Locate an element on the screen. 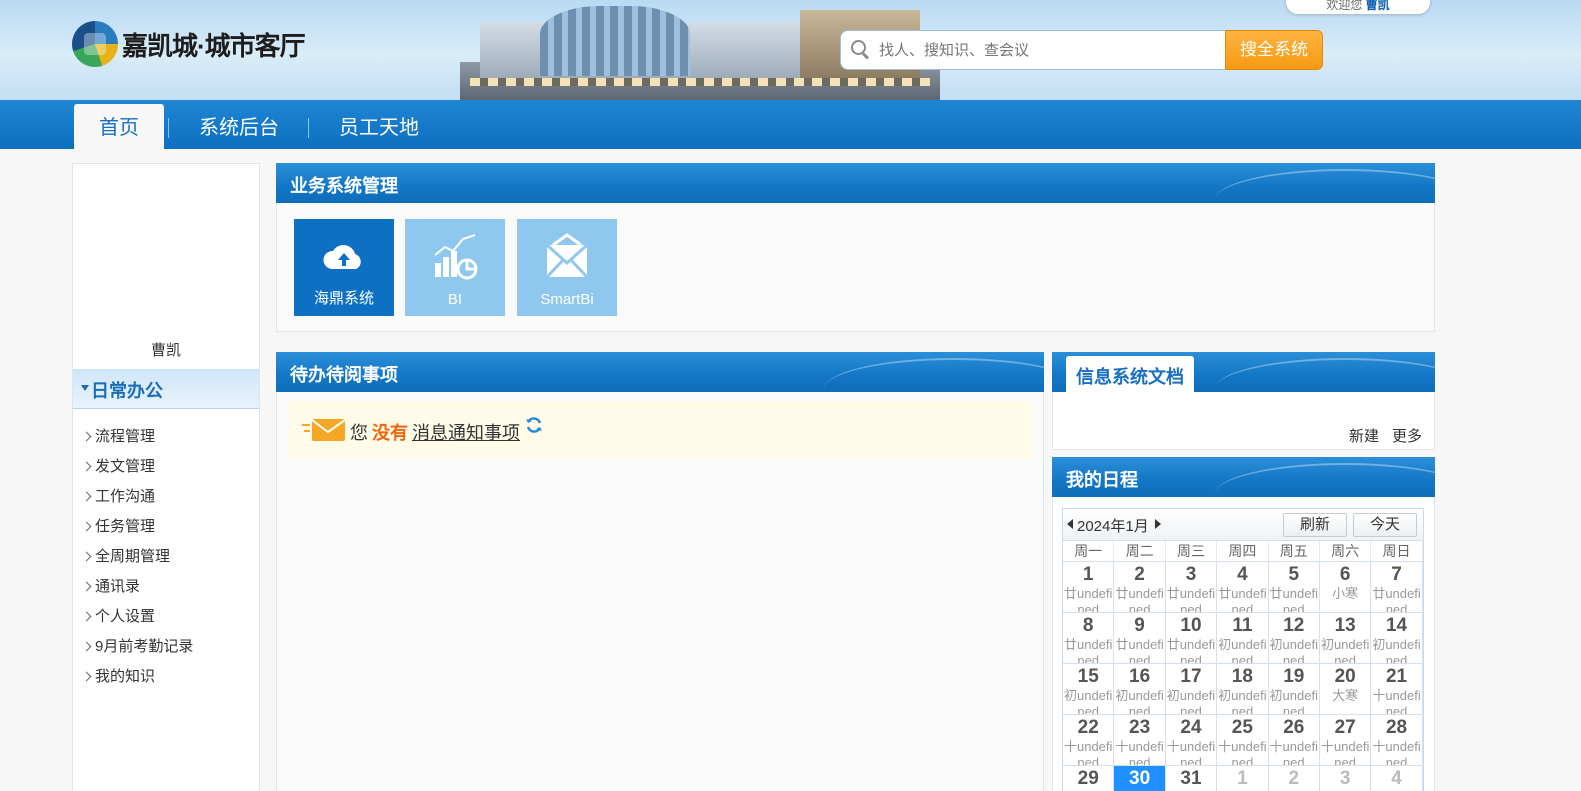 The height and width of the screenshot is (791, 1581). calendar-day: 11 初undefined is located at coordinates (1243, 638).